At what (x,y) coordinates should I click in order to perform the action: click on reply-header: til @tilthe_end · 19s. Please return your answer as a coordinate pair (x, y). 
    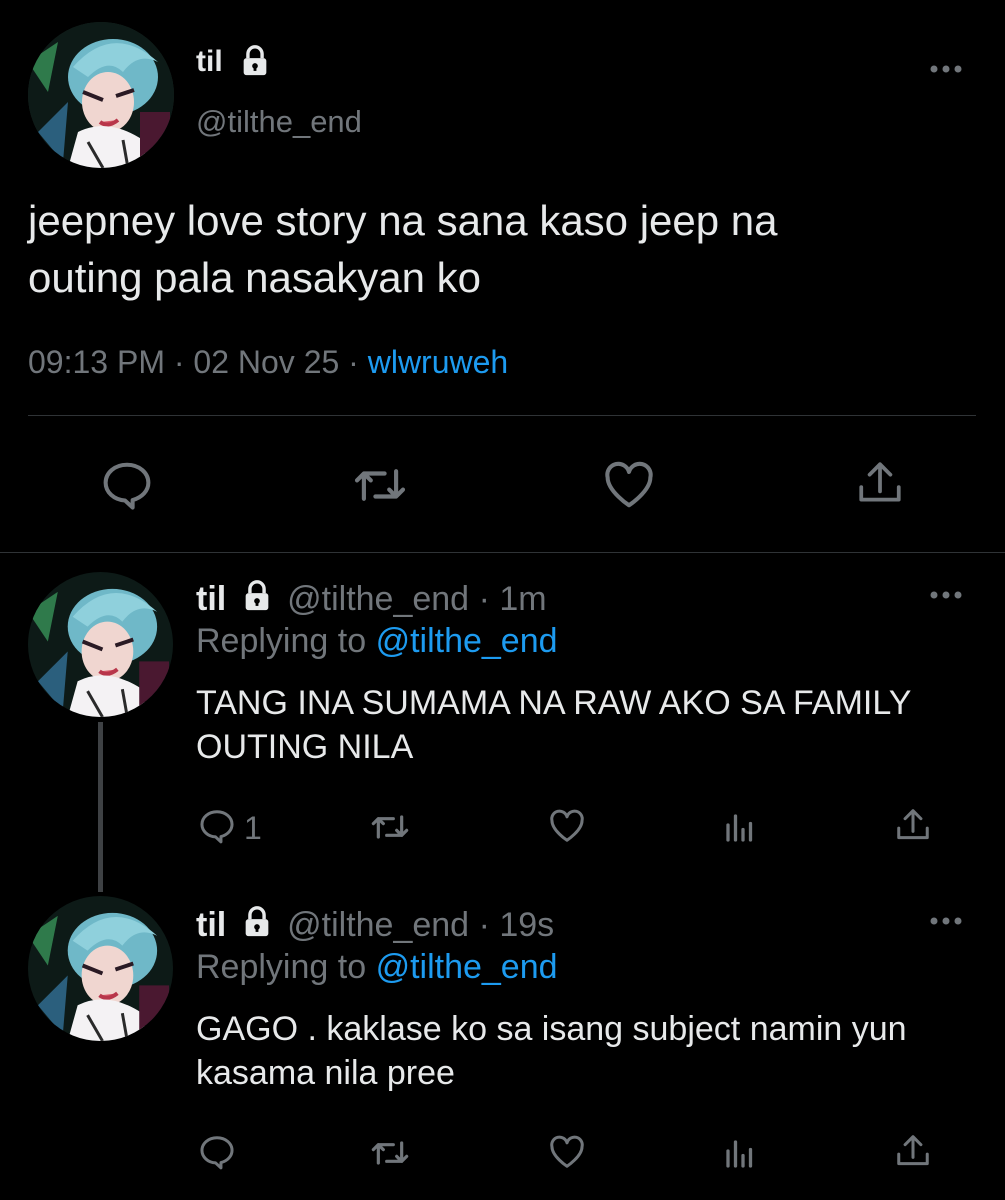
    Looking at the image, I should click on (375, 926).